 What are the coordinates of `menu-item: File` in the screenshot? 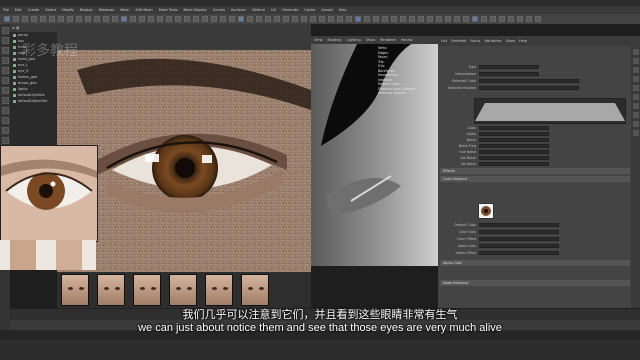 It's located at (6, 10).